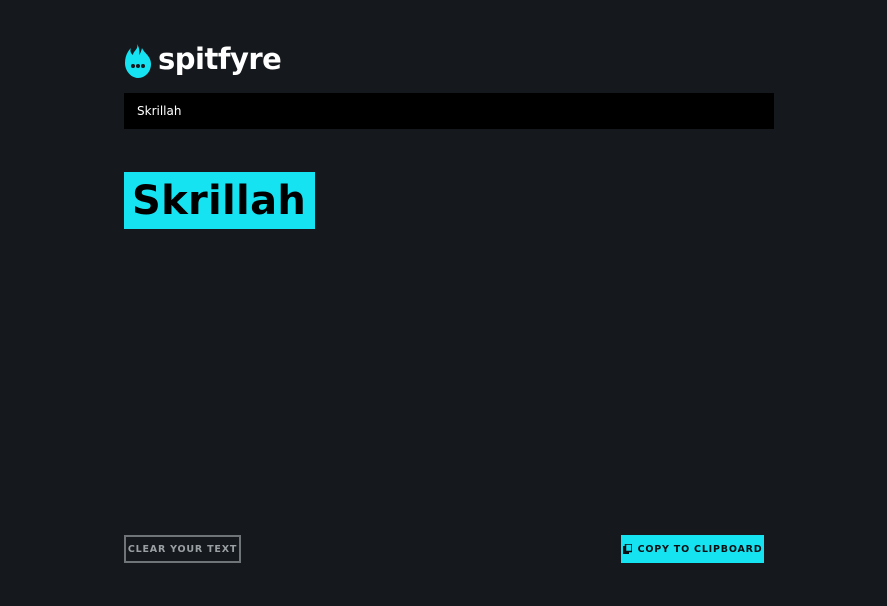  I want to click on clipboard-icon, so click(627, 549).